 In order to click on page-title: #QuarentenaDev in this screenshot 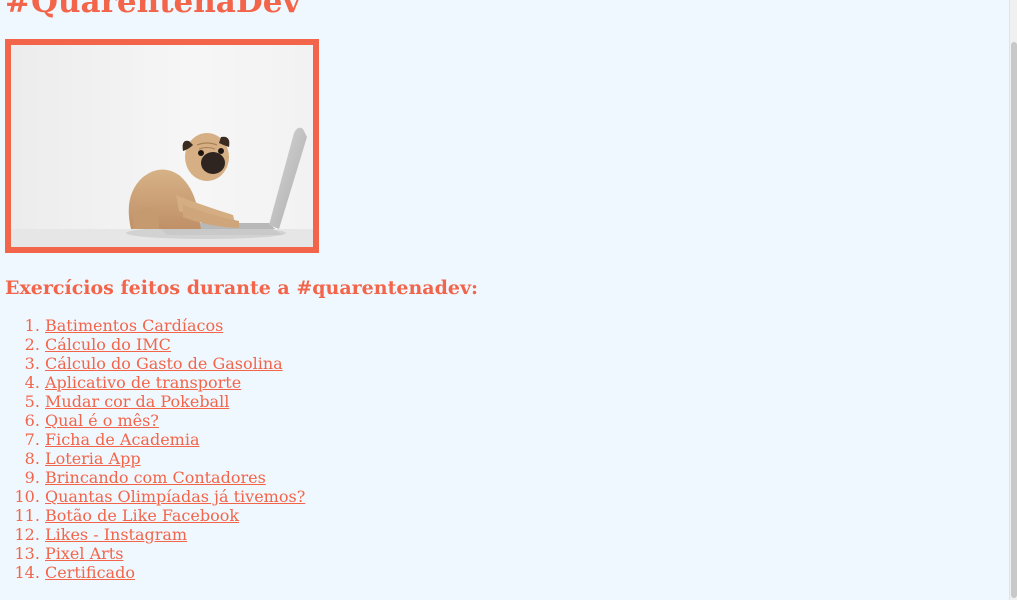, I will do `click(153, 10)`.